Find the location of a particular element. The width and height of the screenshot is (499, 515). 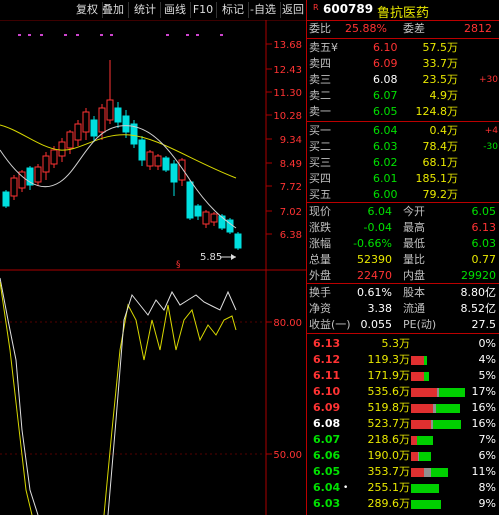

committee-row: 委比 25.88% 委差 2812 is located at coordinates (403, 29).